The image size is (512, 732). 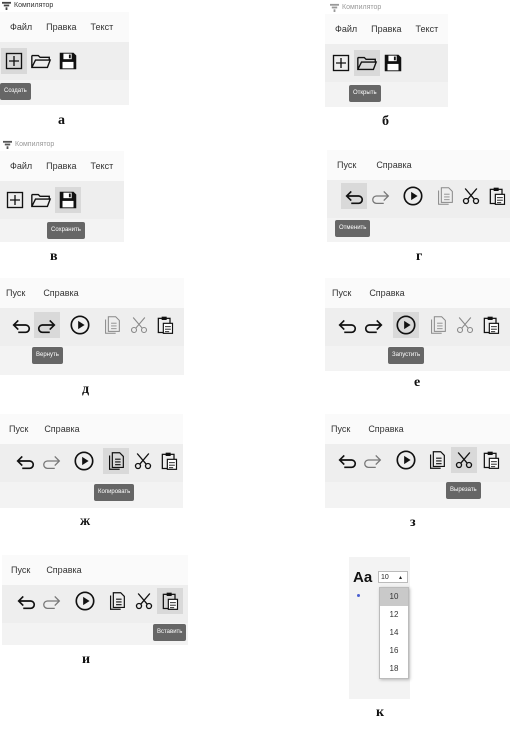 I want to click on font-size-option: 16, so click(x=394, y=651).